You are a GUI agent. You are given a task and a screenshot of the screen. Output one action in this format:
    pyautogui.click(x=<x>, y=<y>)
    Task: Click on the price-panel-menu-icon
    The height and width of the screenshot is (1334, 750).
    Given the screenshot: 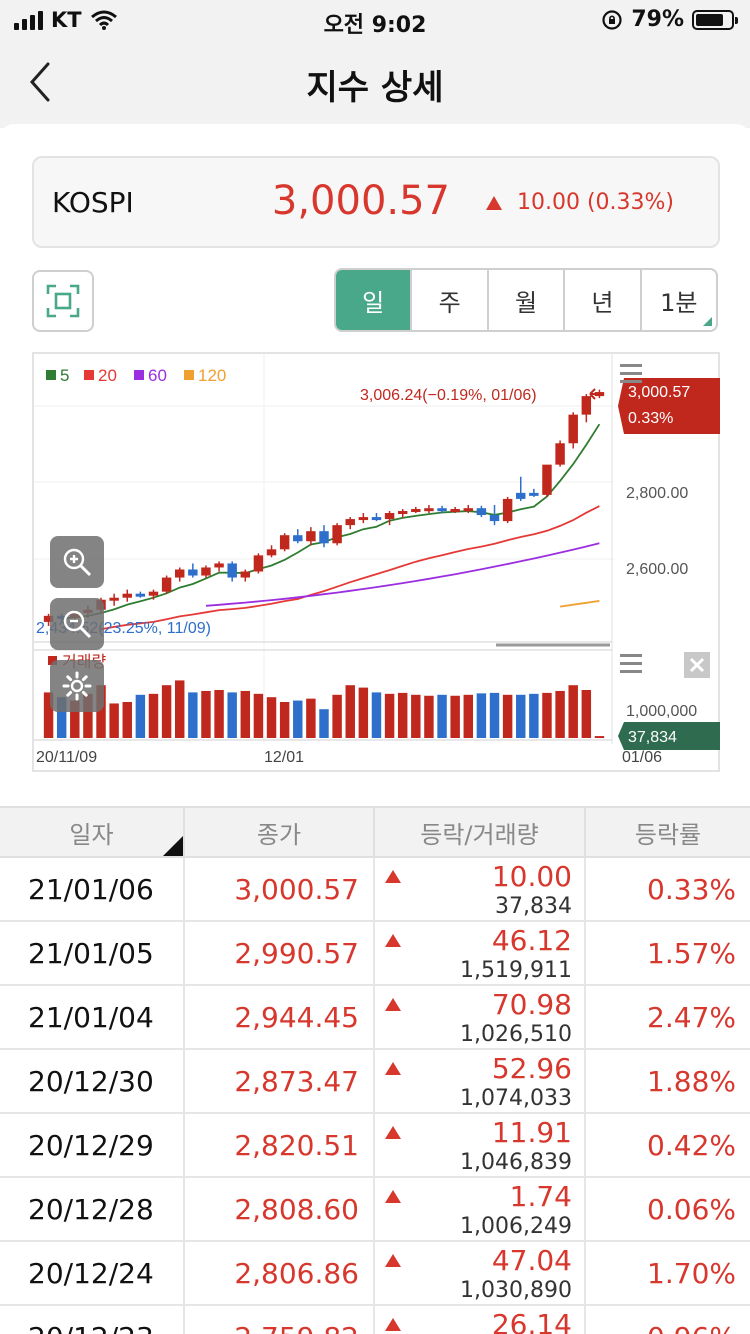 What is the action you would take?
    pyautogui.click(x=631, y=374)
    